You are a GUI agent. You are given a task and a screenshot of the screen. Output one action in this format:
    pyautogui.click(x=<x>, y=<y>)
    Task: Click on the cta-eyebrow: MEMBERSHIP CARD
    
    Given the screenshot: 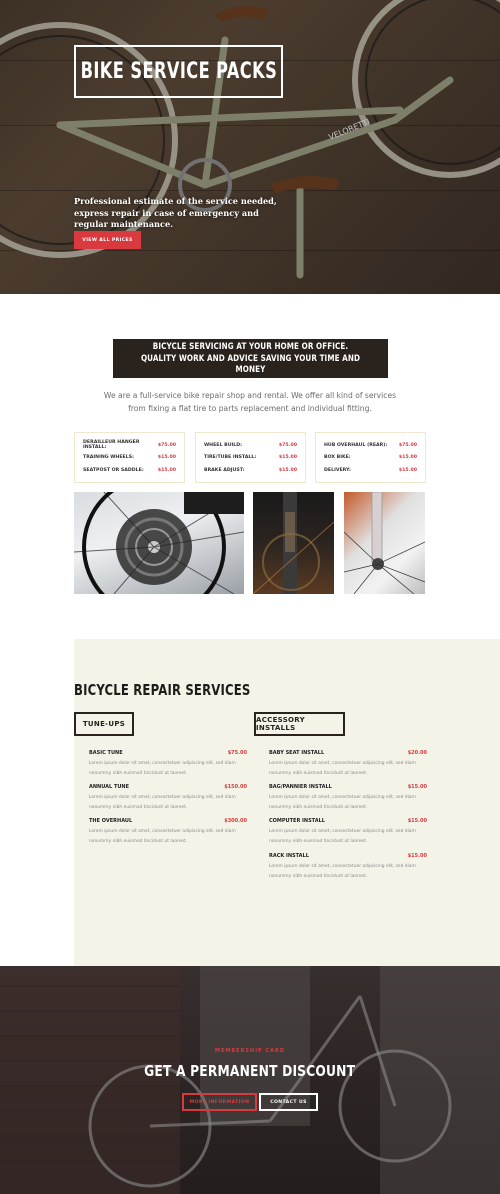 What is the action you would take?
    pyautogui.click(x=250, y=1051)
    